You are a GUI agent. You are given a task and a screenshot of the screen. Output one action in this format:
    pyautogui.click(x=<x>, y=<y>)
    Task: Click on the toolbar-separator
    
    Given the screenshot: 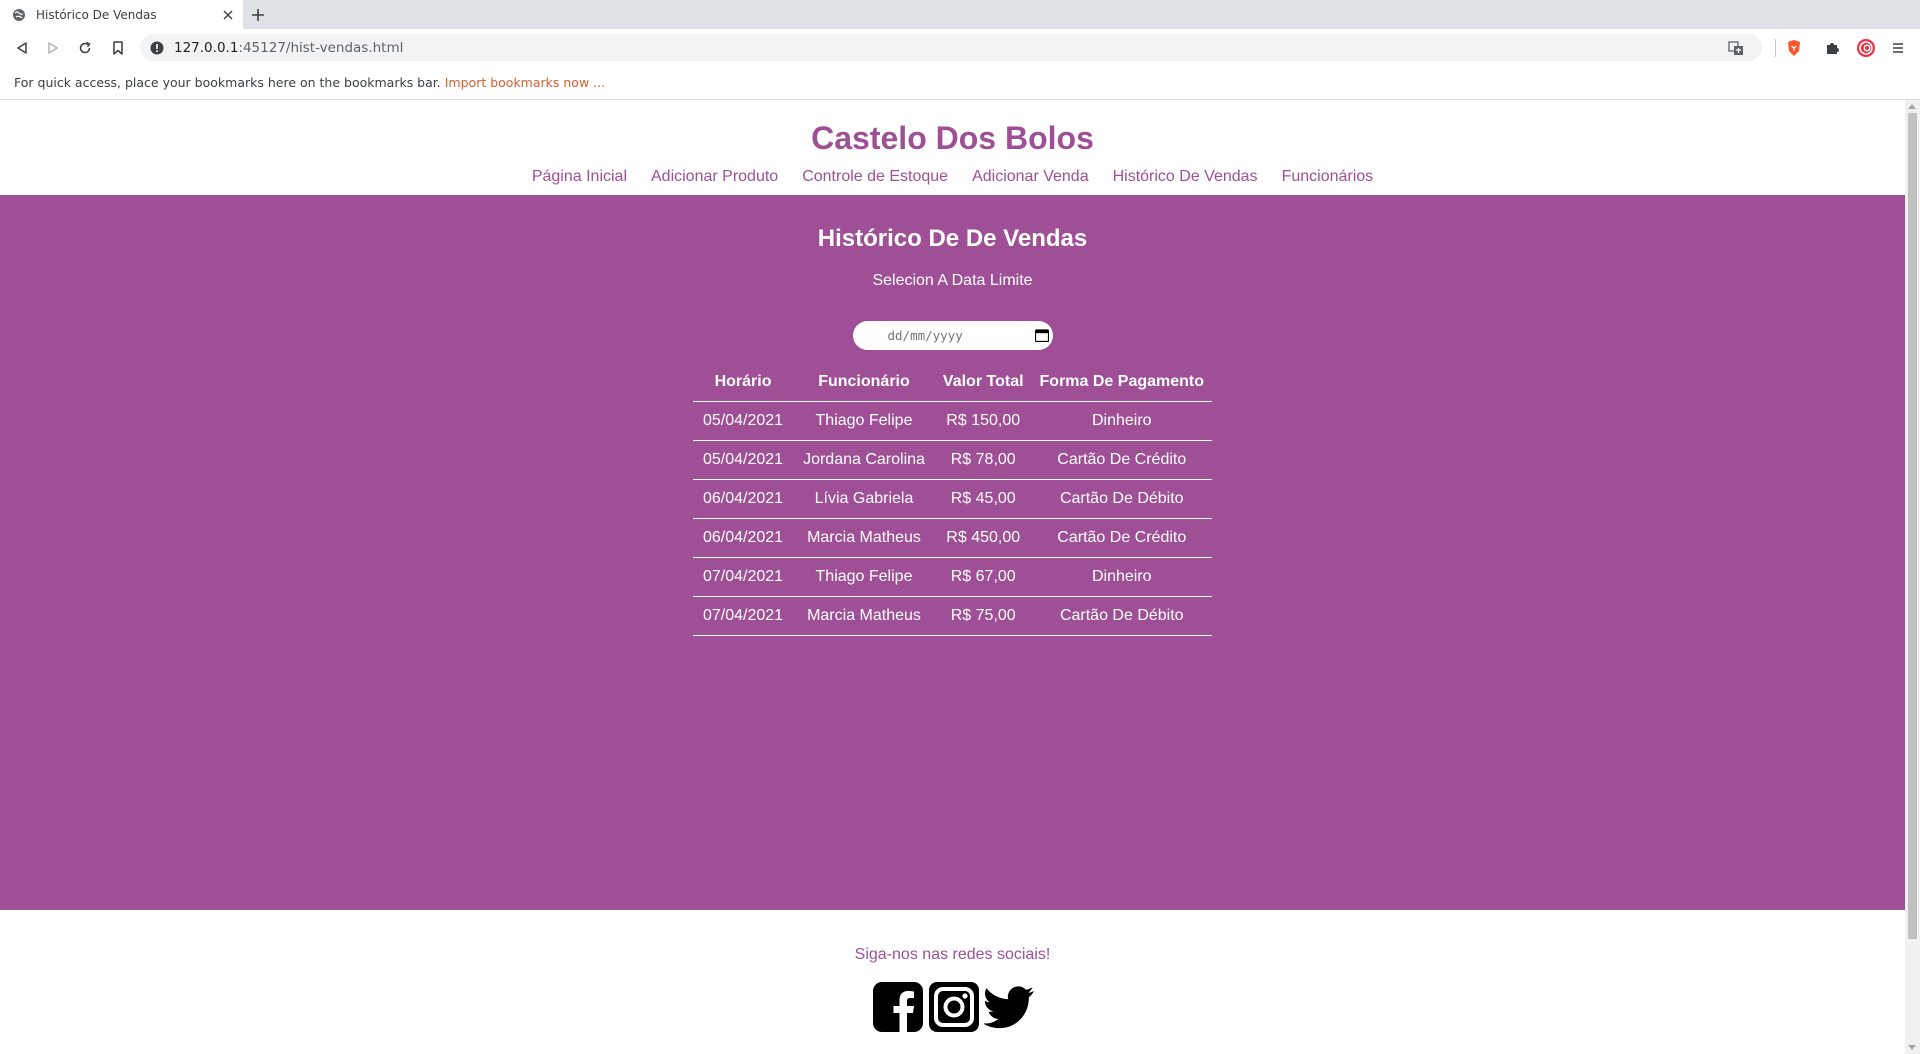 What is the action you would take?
    pyautogui.click(x=1775, y=48)
    